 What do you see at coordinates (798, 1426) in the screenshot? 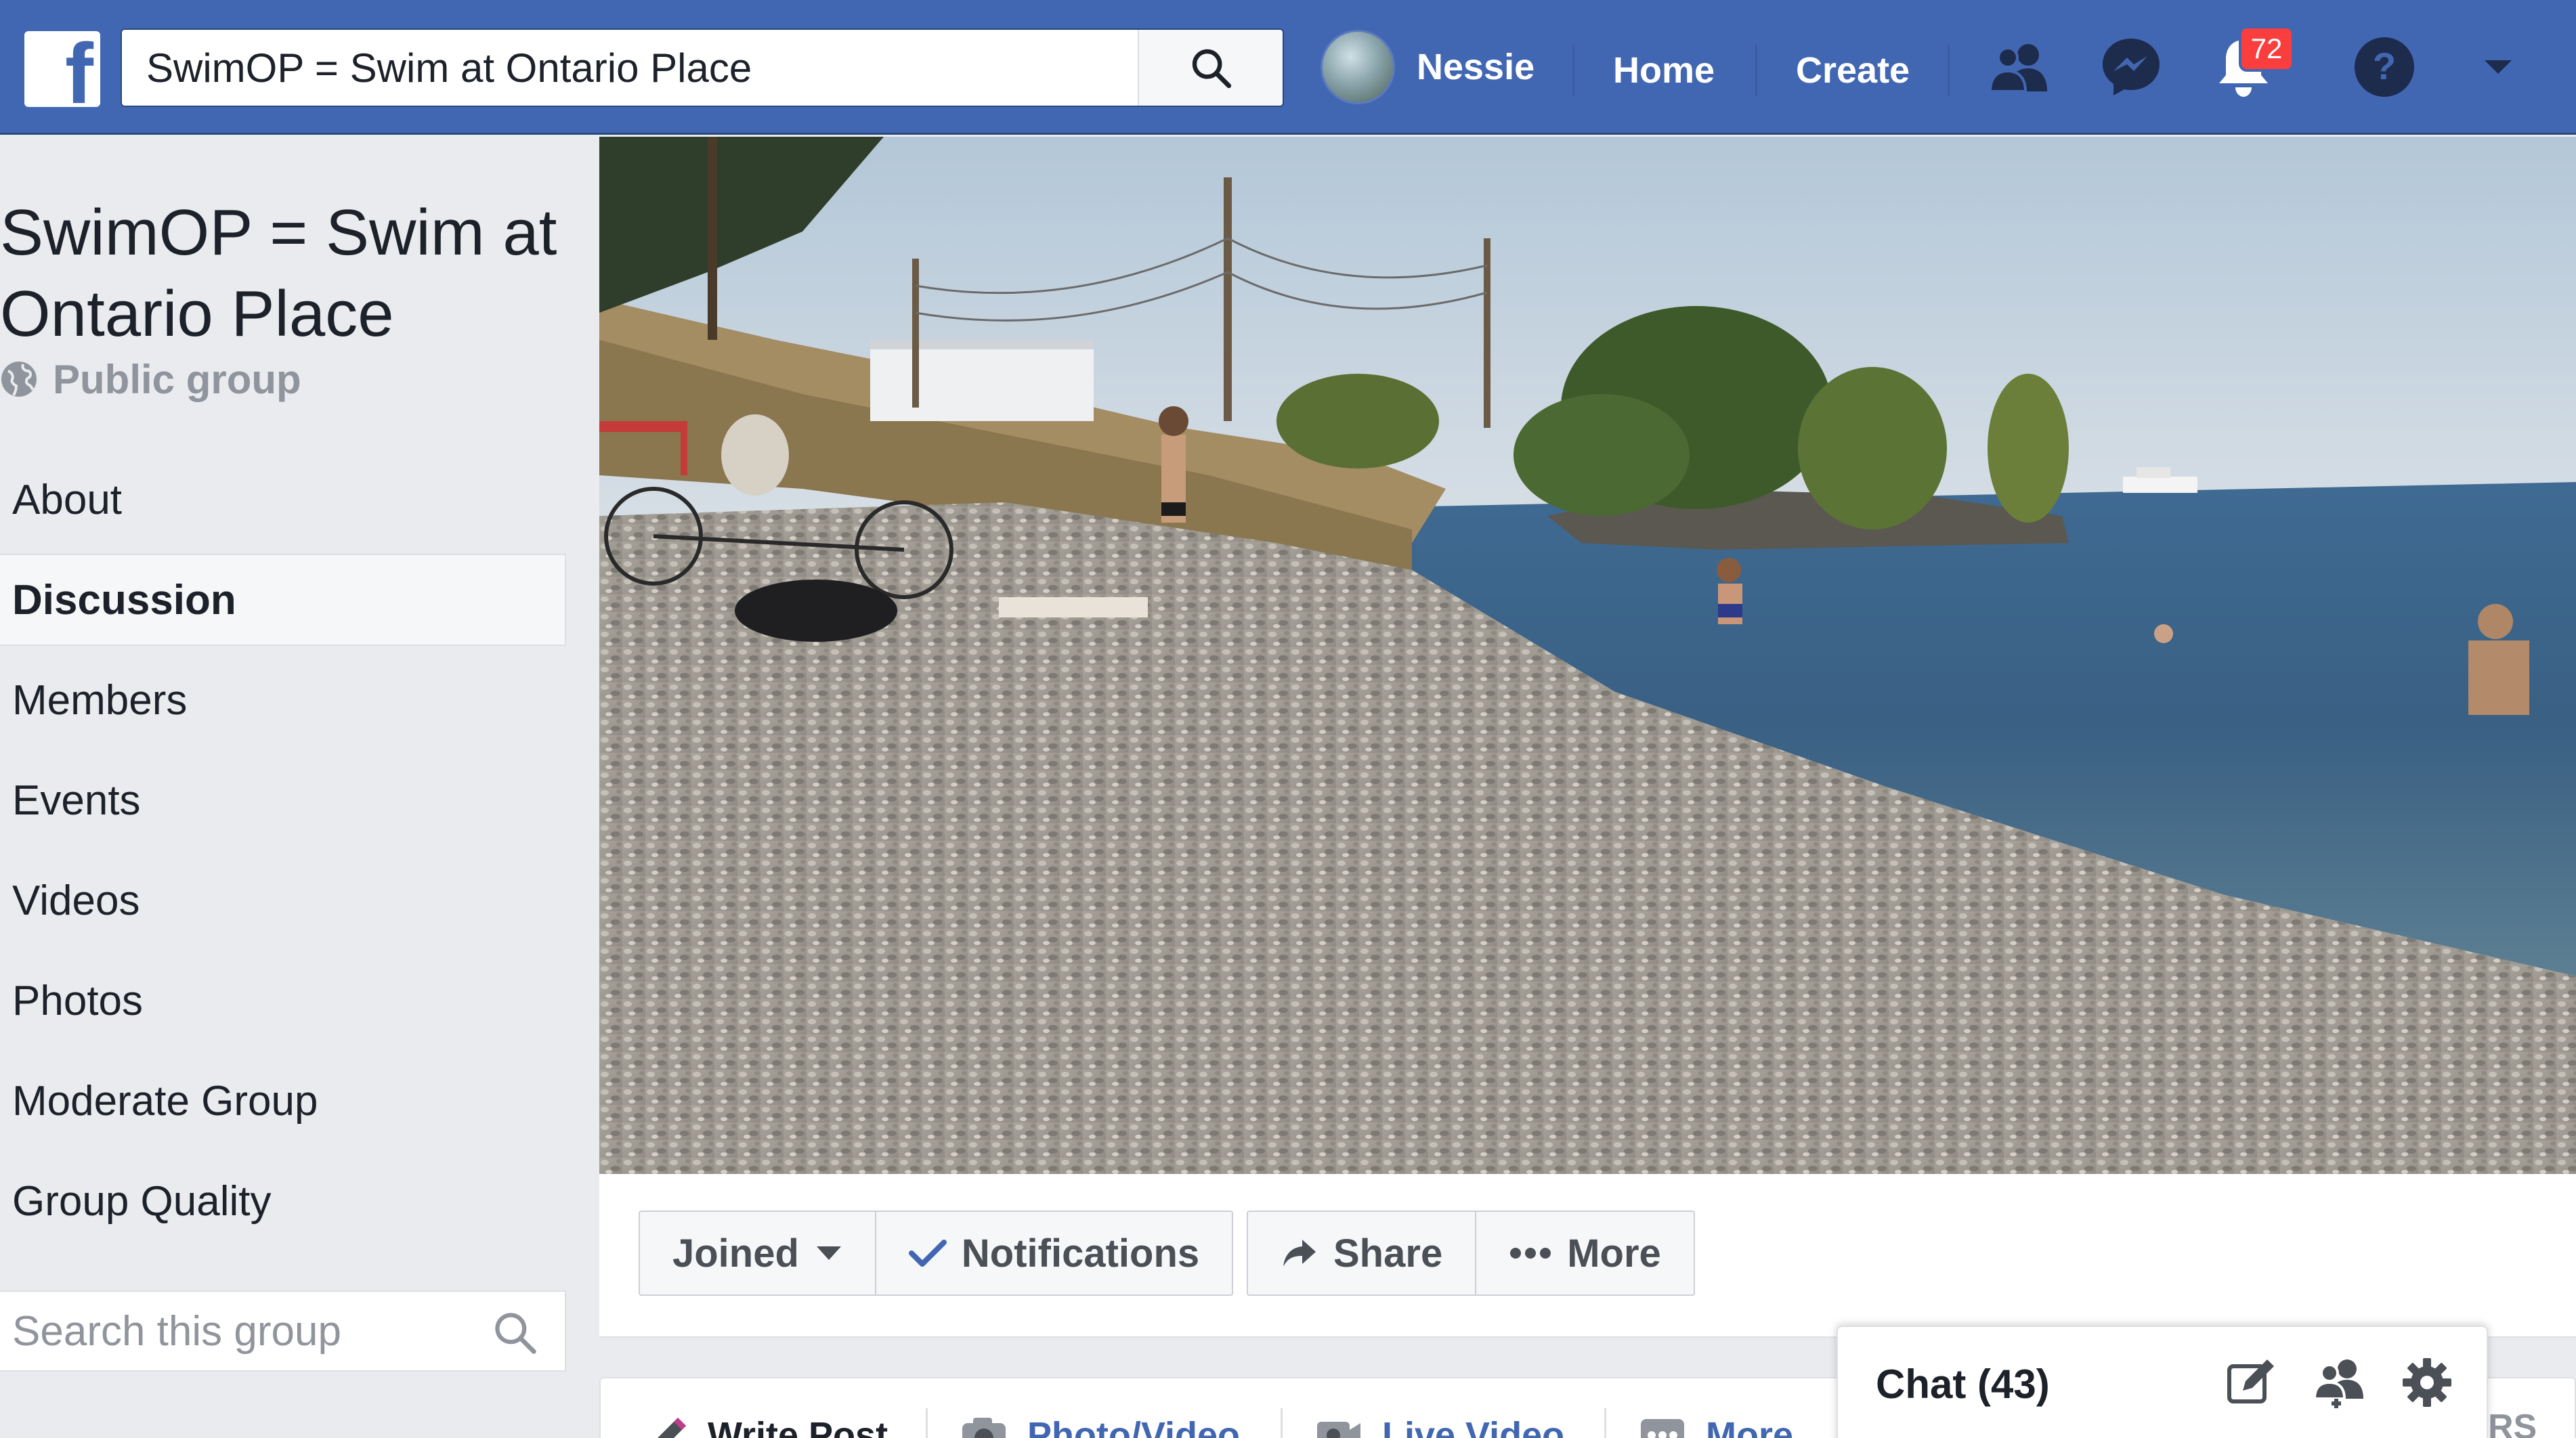
I see `tab-write-post-label: Write Post` at bounding box center [798, 1426].